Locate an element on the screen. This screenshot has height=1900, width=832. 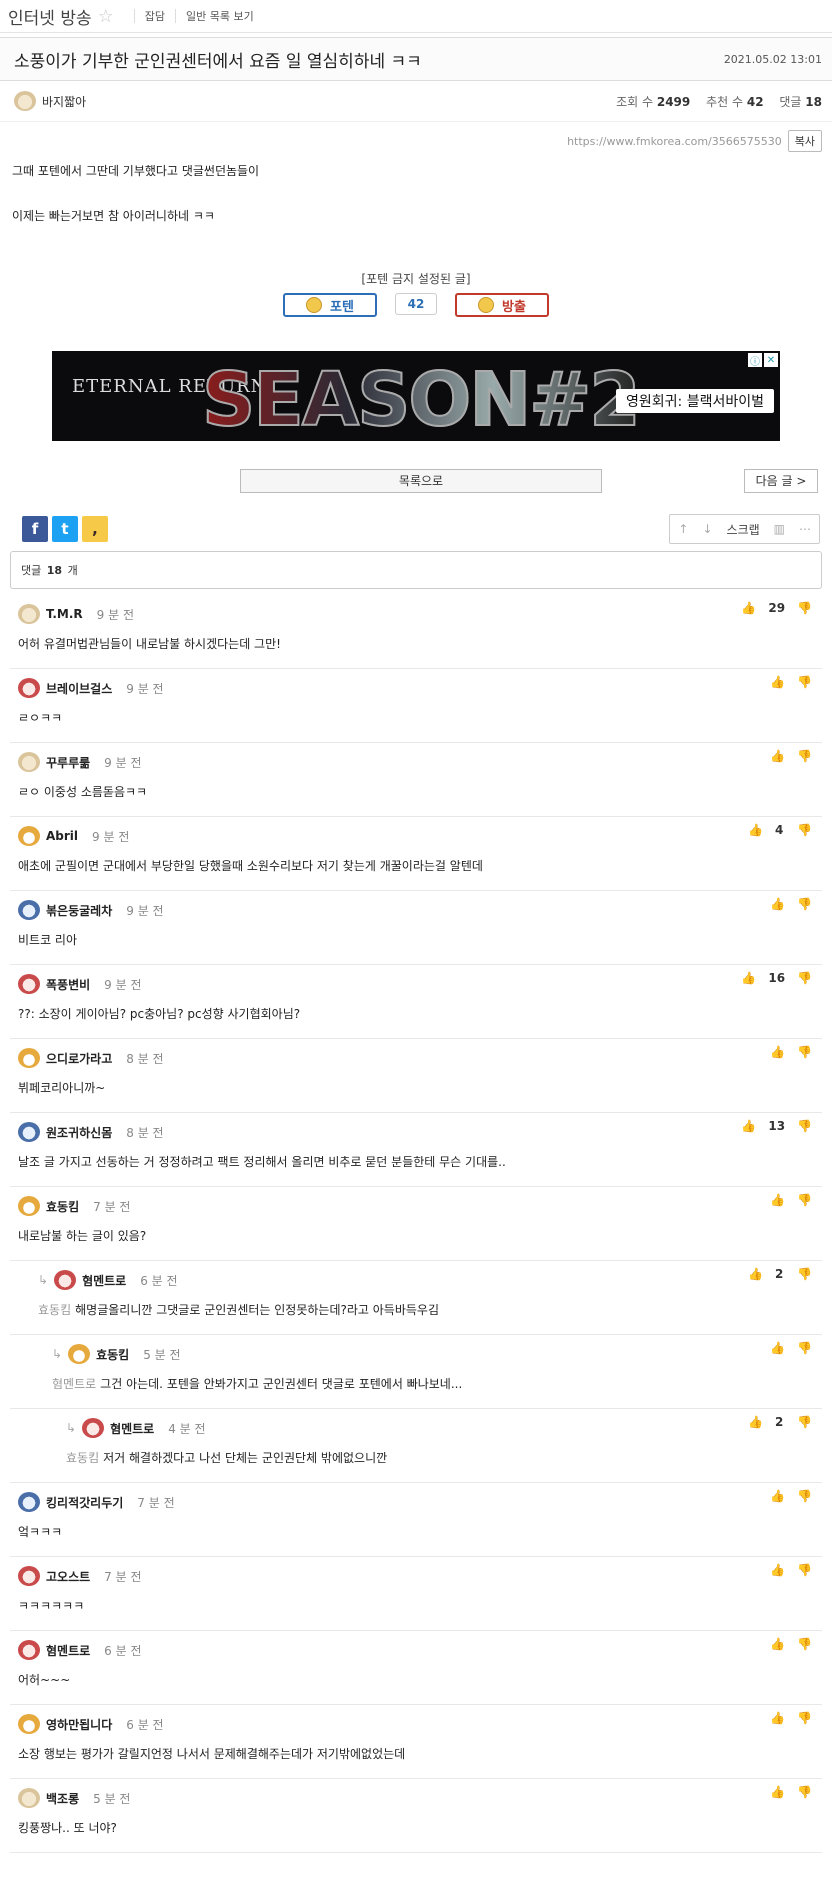
facebook-share-icon: f is located at coordinates (35, 529).